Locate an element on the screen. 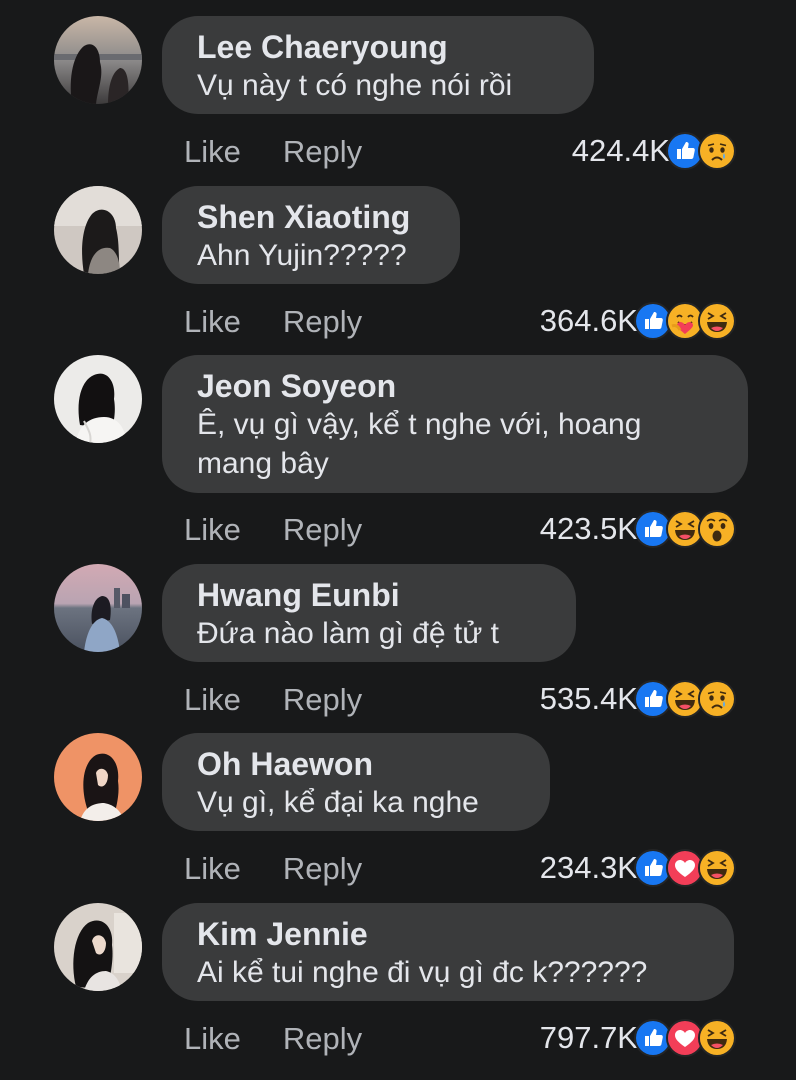 This screenshot has width=796, height=1080. comment-author: Lee Chaeryoung is located at coordinates (378, 47).